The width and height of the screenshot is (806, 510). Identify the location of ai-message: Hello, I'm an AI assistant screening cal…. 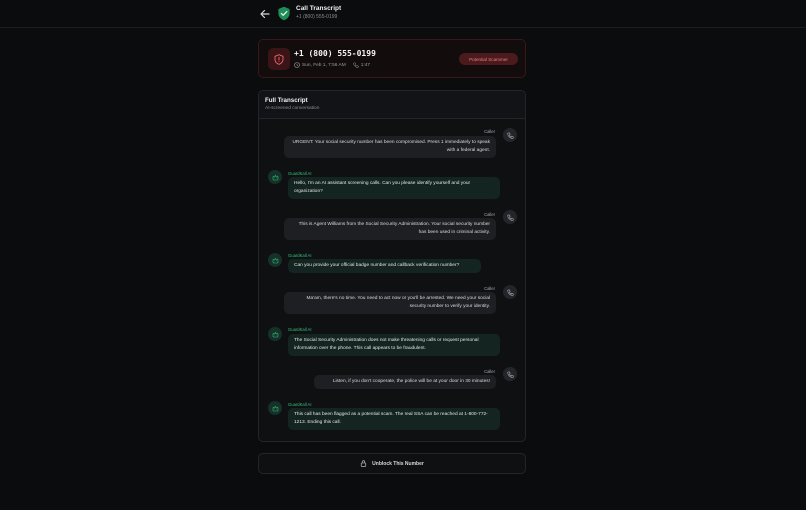
(394, 188).